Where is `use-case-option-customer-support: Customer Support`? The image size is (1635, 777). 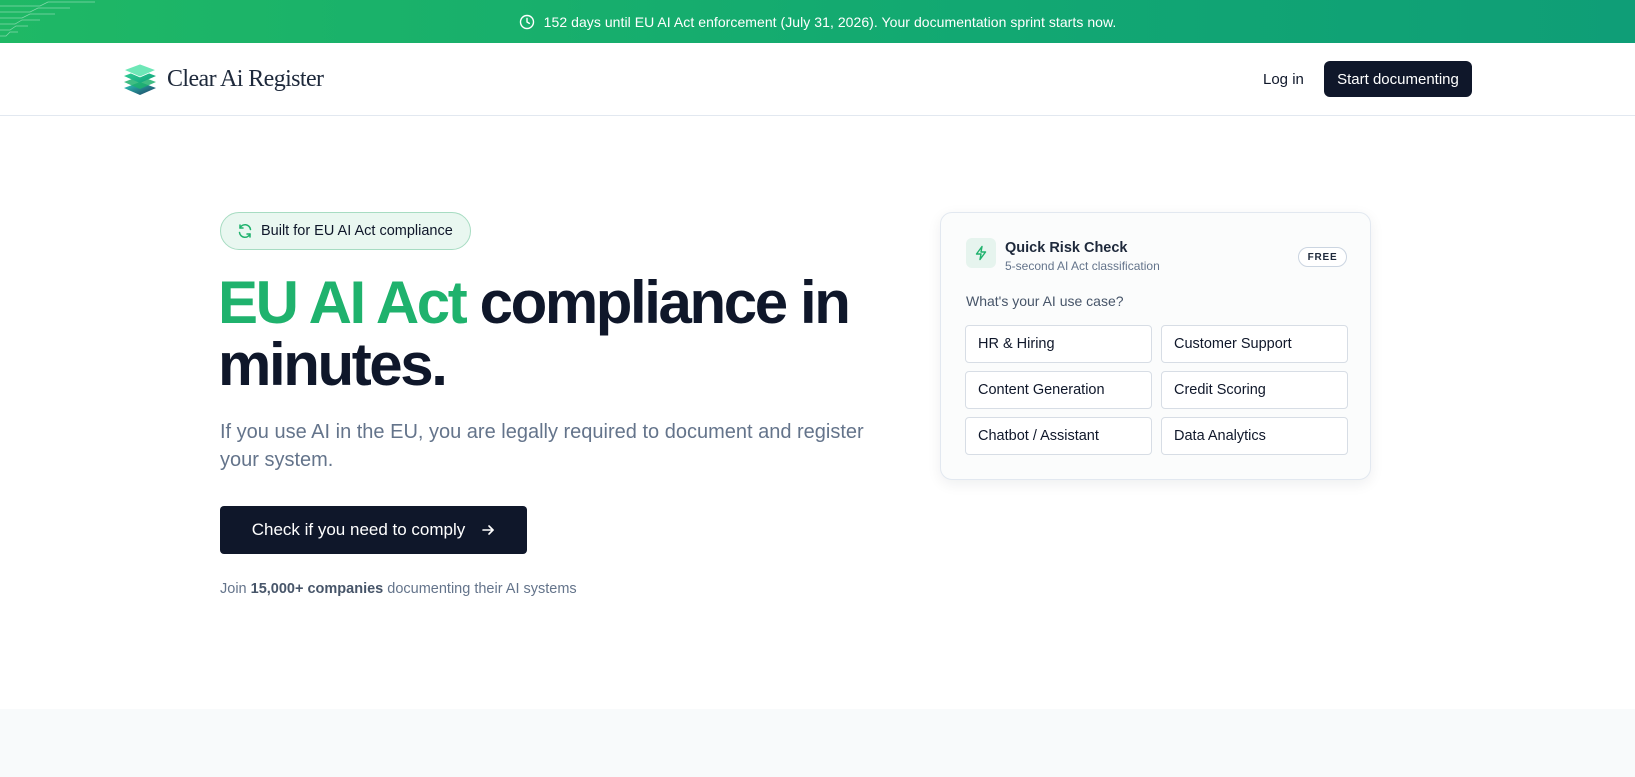
use-case-option-customer-support: Customer Support is located at coordinates (1254, 344).